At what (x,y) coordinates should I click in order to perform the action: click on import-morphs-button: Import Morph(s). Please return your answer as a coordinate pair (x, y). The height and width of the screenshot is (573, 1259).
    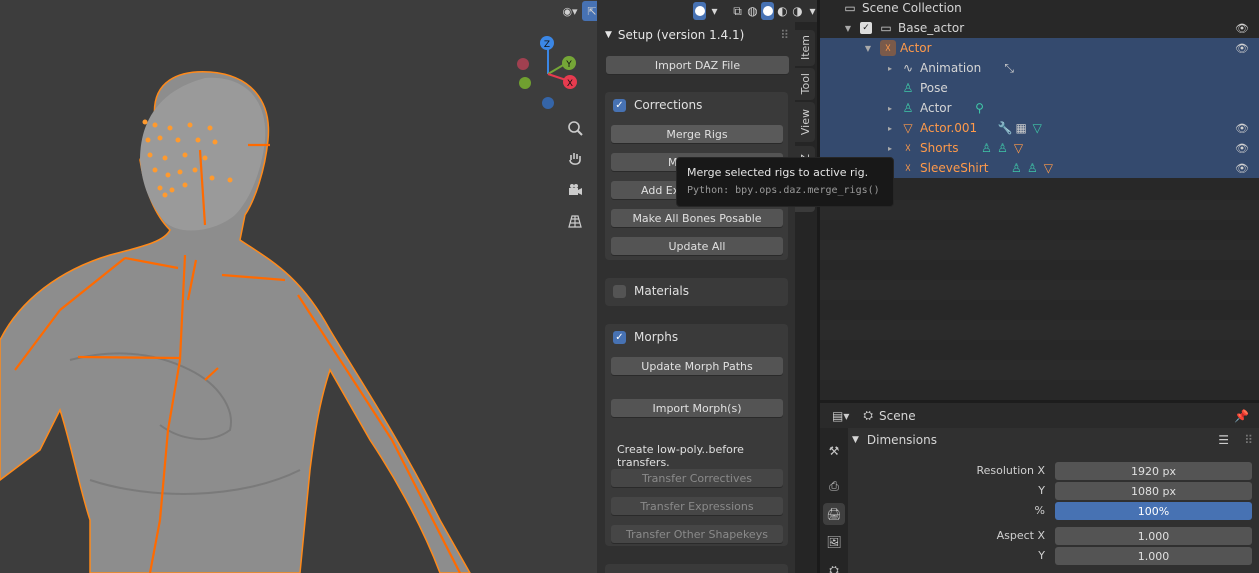
    Looking at the image, I should click on (697, 408).